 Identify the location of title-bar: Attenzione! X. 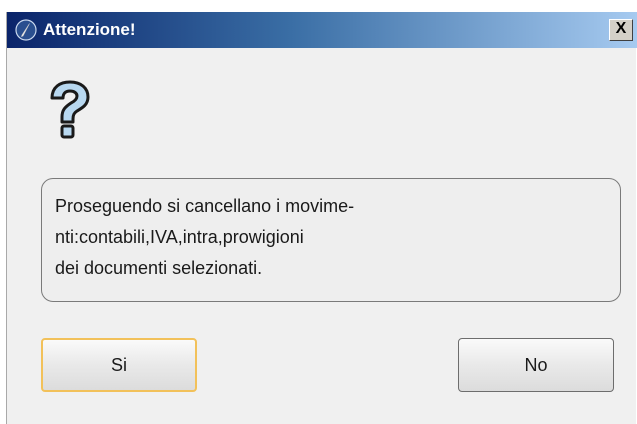
(322, 30).